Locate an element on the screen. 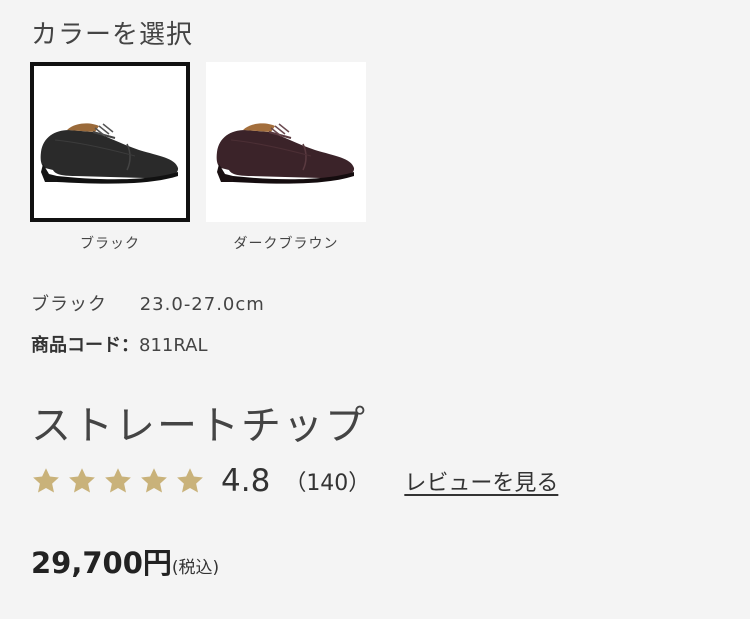 This screenshot has width=750, height=619. selected-color-size: ブラック 23.0-27.0cm is located at coordinates (148, 303).